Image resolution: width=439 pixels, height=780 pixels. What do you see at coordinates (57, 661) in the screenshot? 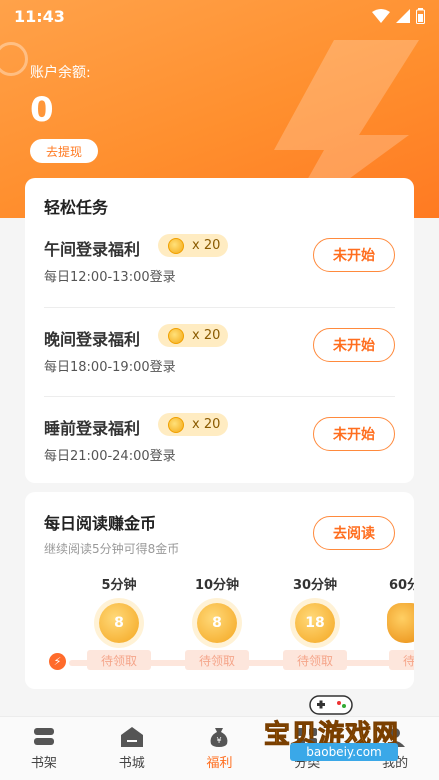
I see `lightning-icon: ⚡` at bounding box center [57, 661].